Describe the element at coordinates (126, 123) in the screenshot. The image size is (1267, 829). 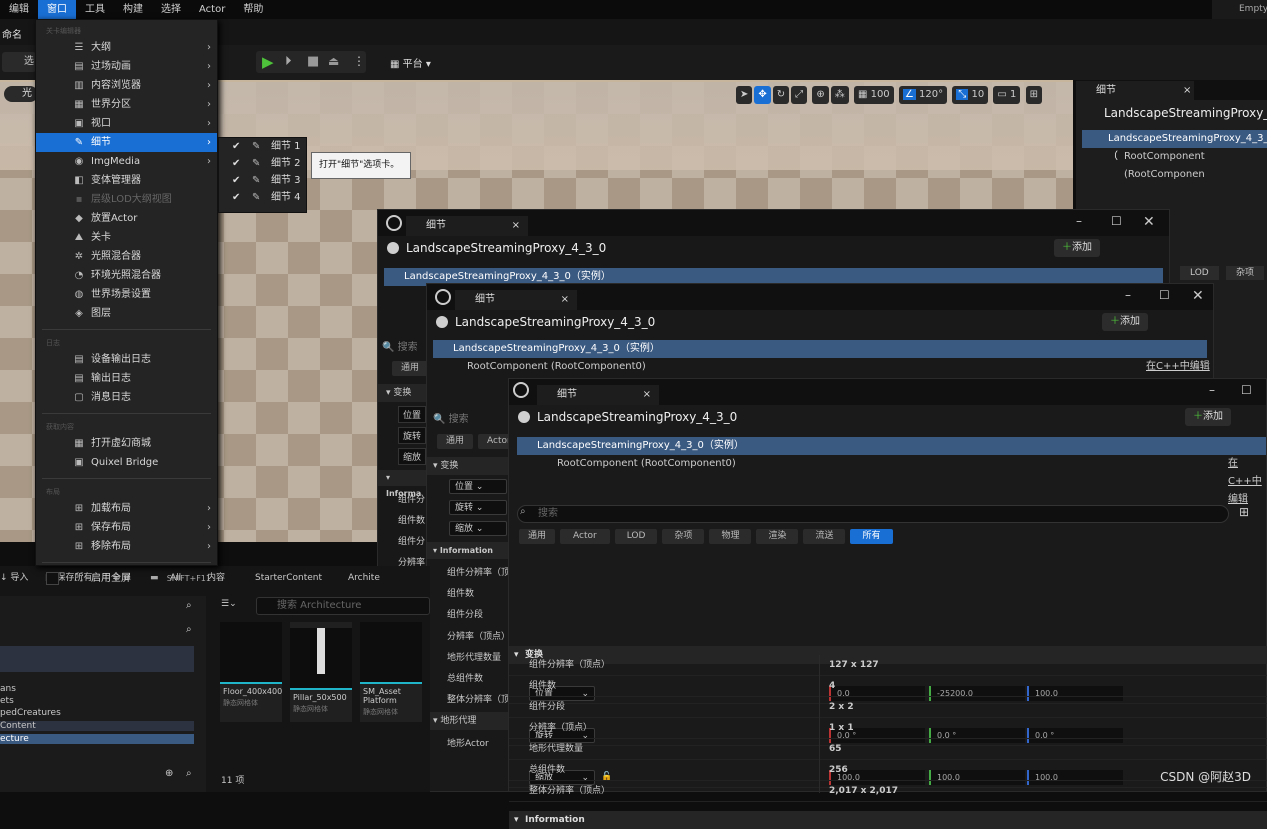
I see `menu-item-viewport: ▣ 视口 ›` at that location.